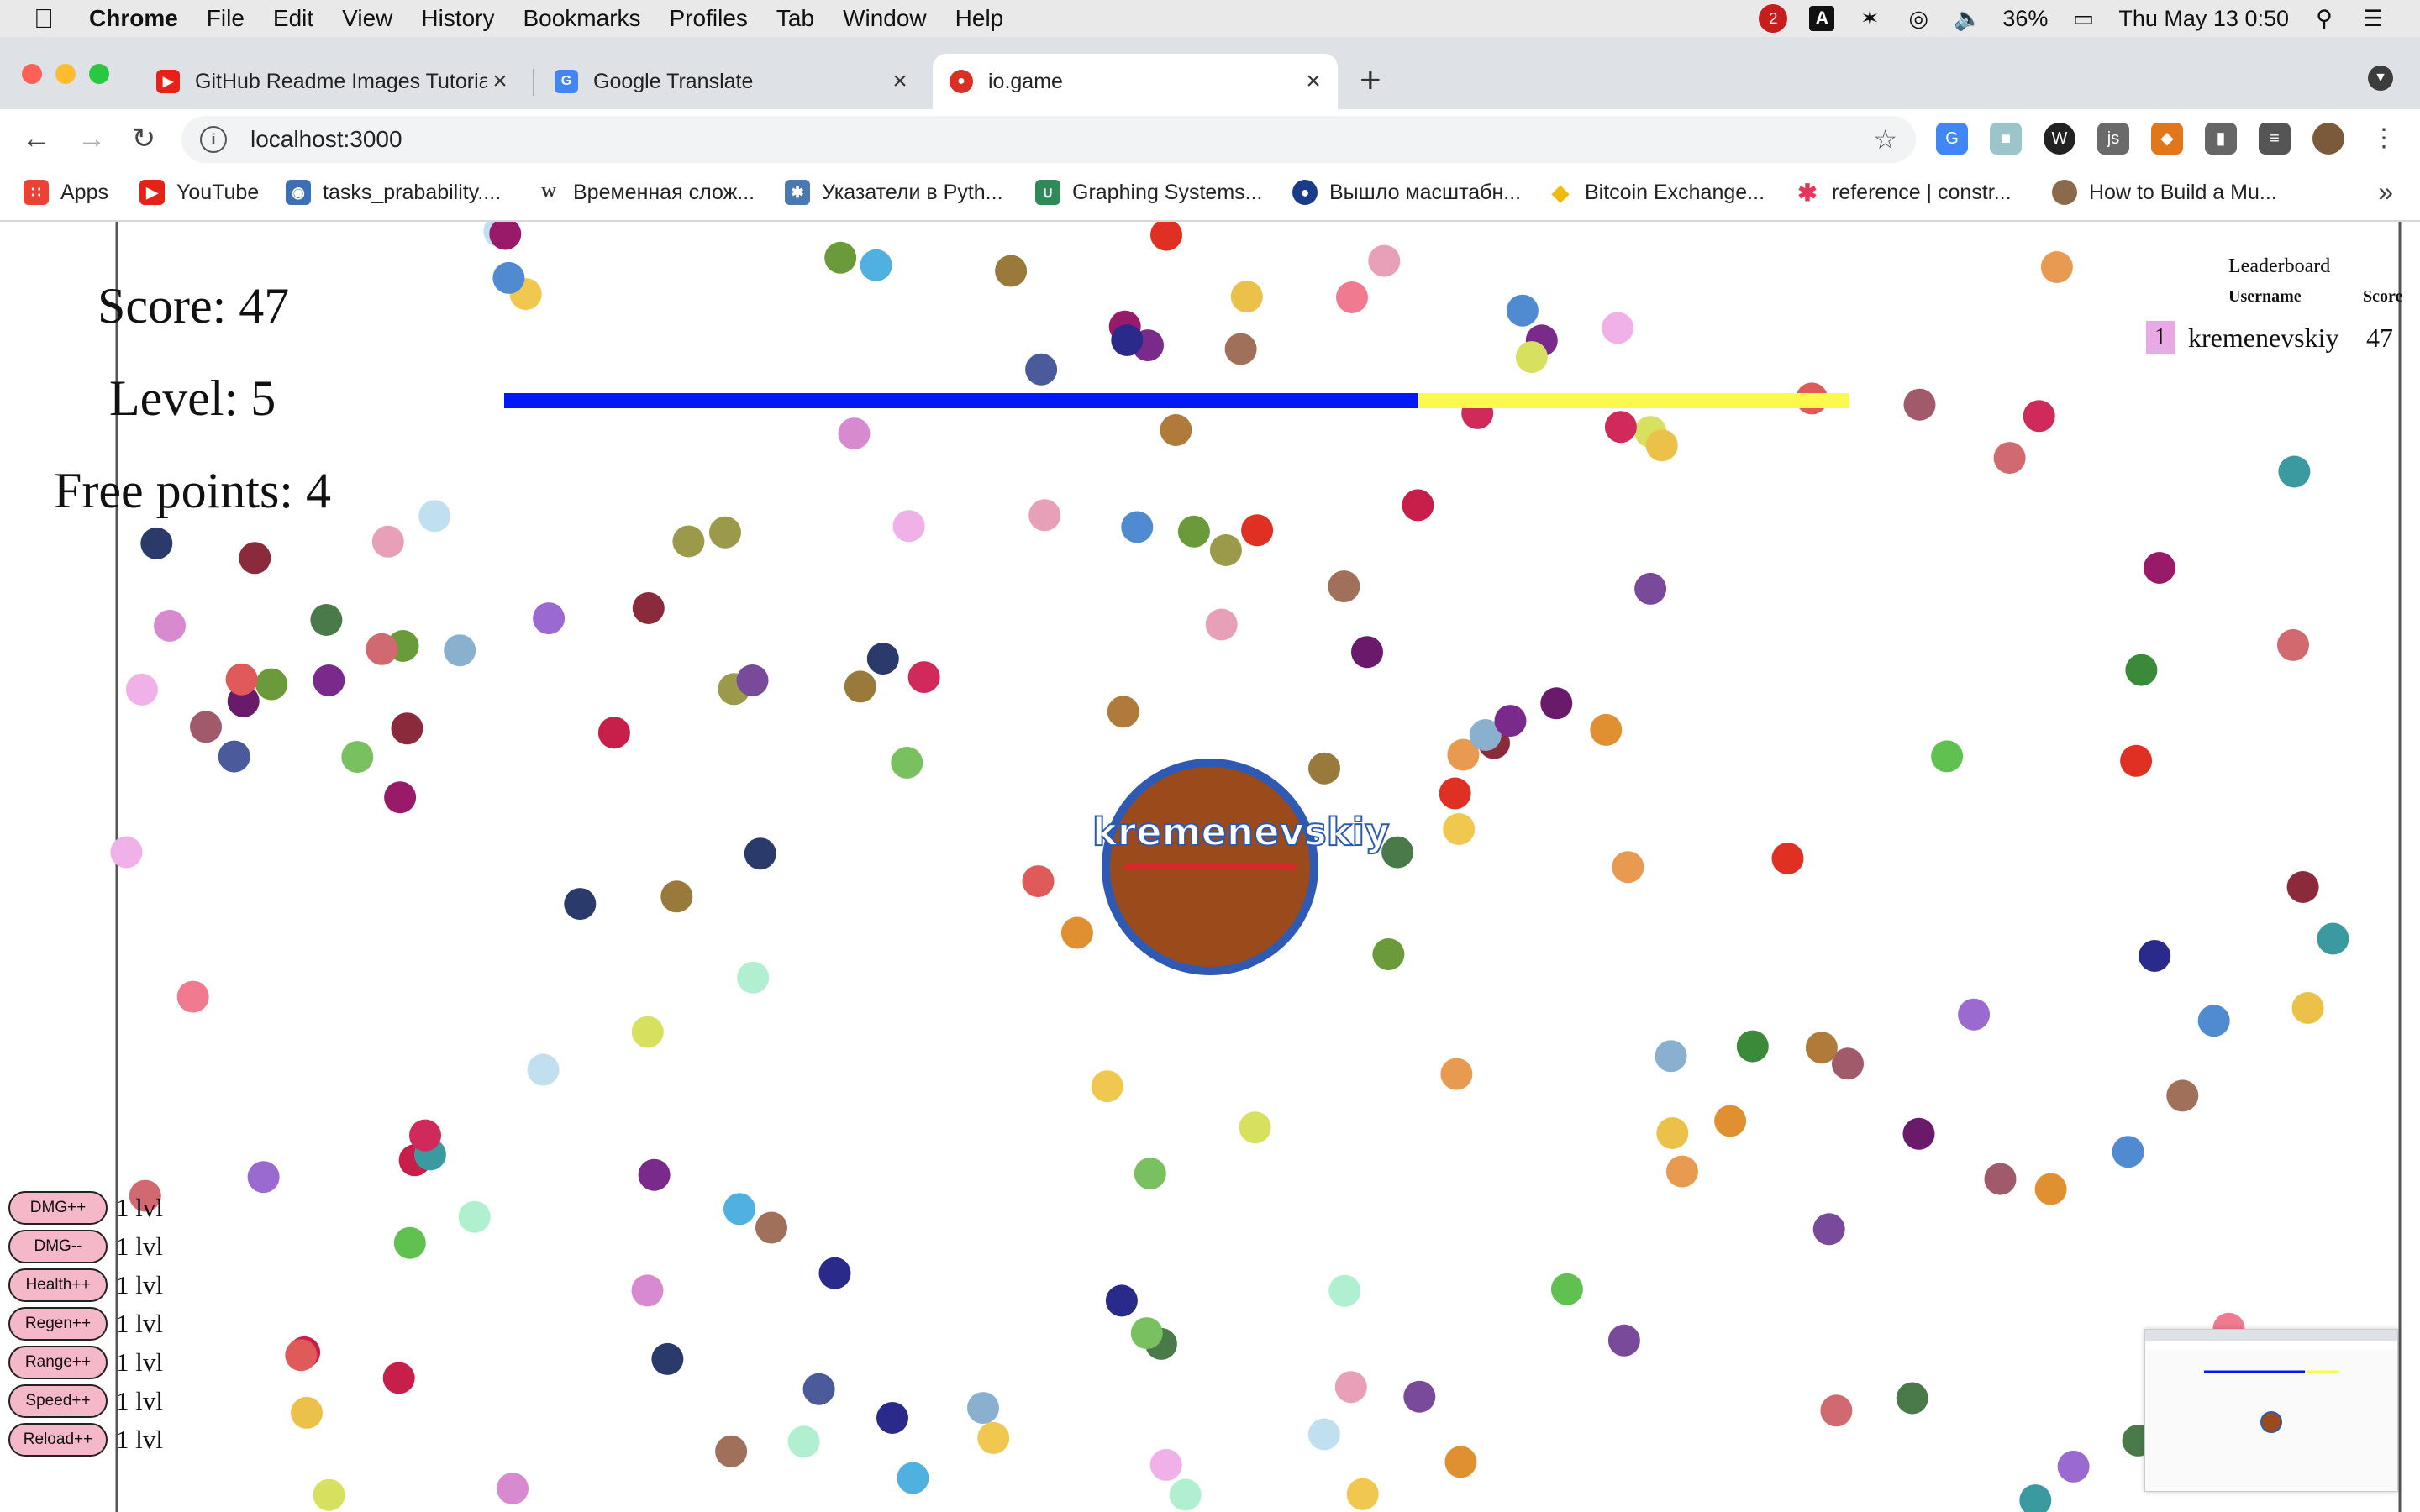 Image resolution: width=2420 pixels, height=1512 pixels. I want to click on upgrade-range-button: Range++, so click(58, 1362).